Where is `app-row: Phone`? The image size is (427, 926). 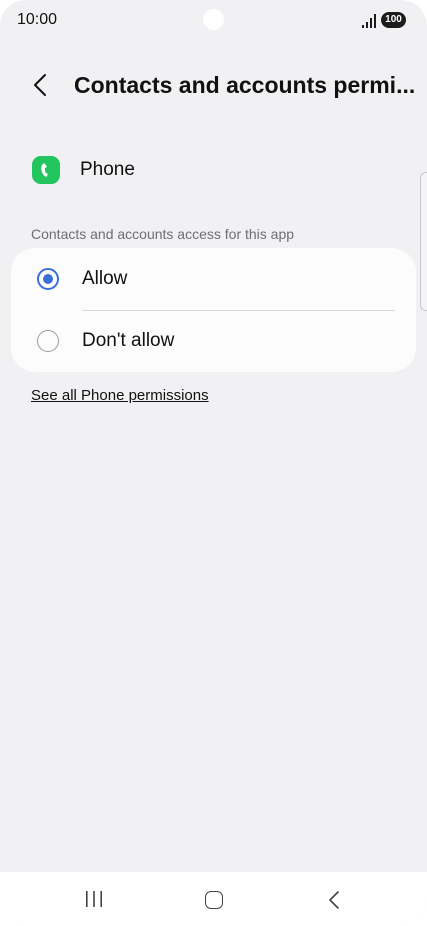 app-row: Phone is located at coordinates (182, 171).